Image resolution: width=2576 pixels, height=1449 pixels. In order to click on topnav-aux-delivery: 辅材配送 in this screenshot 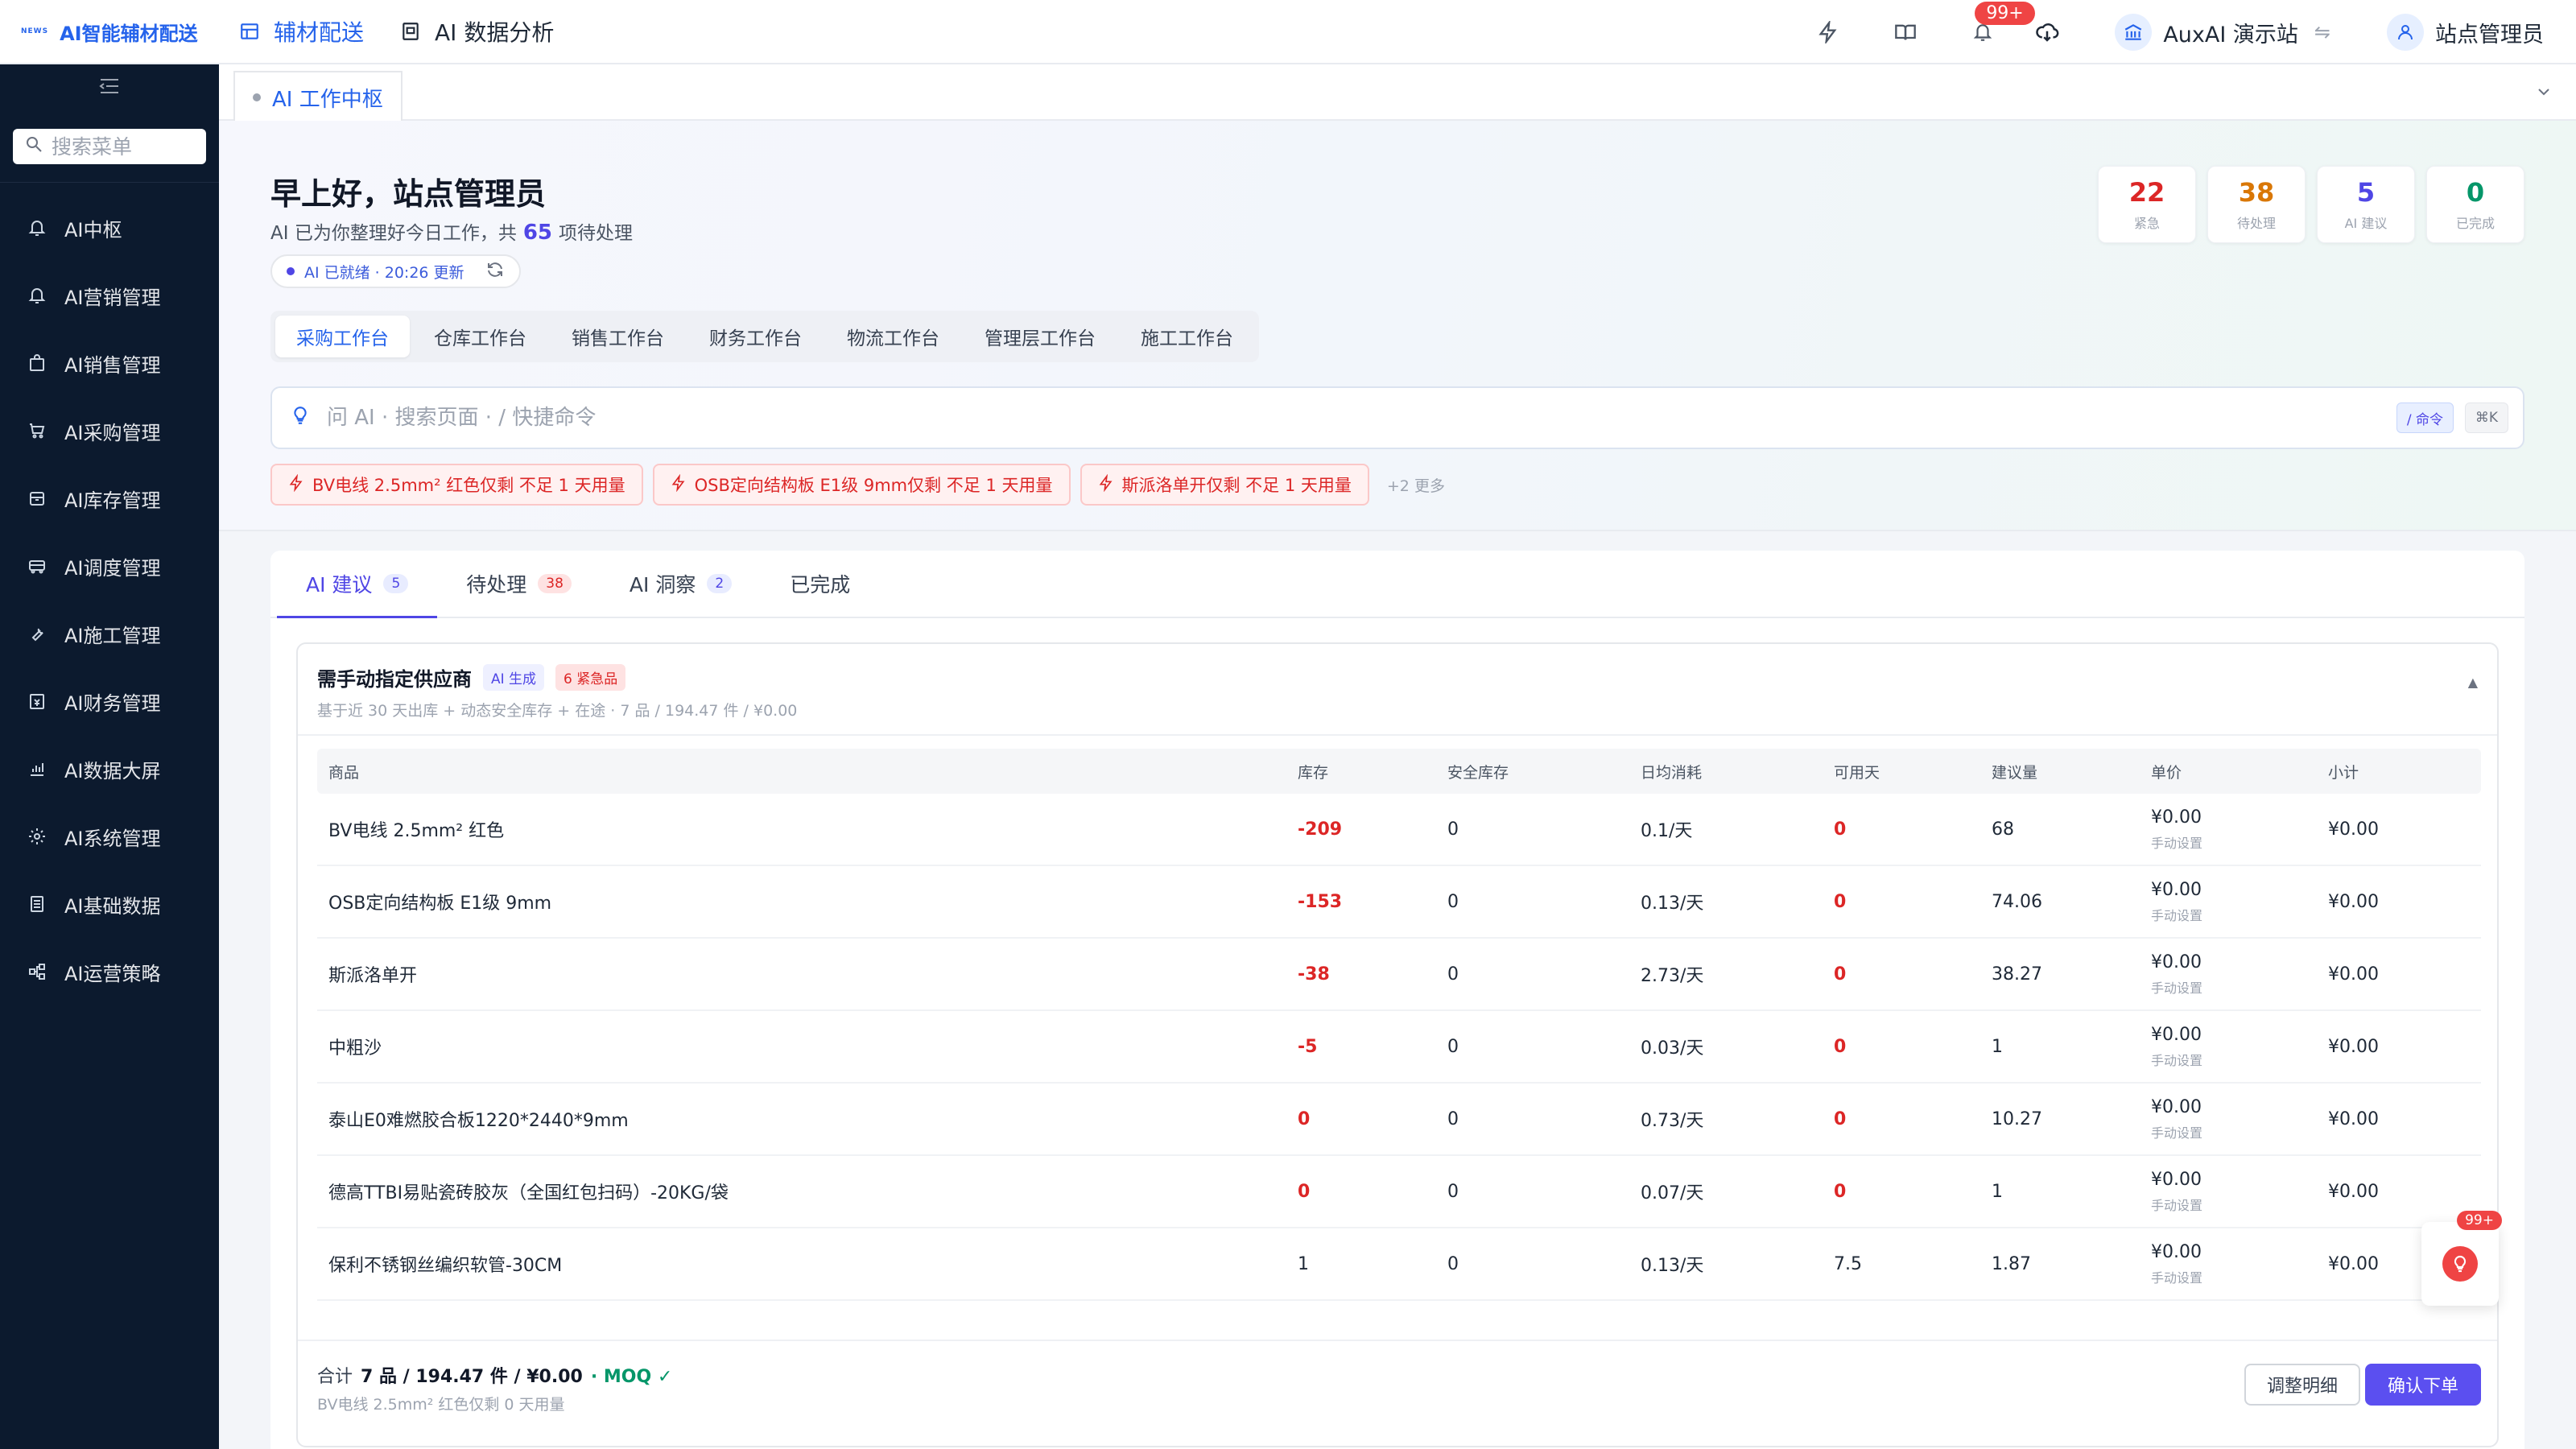, I will do `click(301, 32)`.